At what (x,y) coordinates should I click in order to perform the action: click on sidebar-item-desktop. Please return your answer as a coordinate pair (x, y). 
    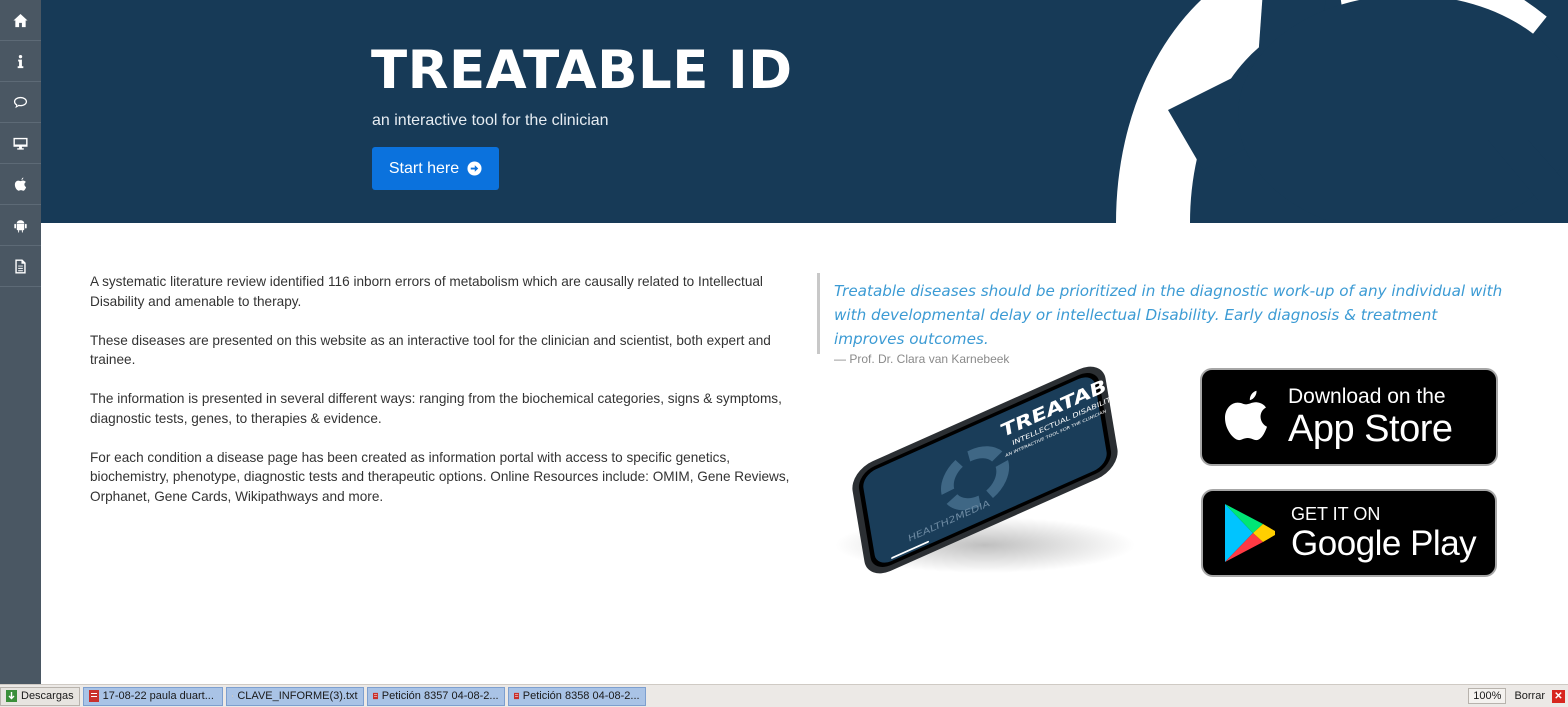
    Looking at the image, I should click on (20, 143).